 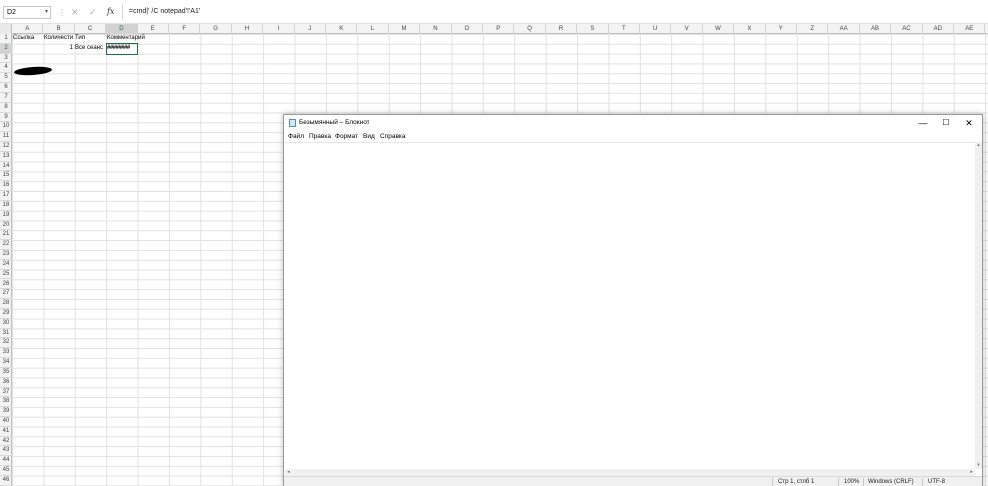 I want to click on cancel-icon: ✕, so click(x=75, y=12).